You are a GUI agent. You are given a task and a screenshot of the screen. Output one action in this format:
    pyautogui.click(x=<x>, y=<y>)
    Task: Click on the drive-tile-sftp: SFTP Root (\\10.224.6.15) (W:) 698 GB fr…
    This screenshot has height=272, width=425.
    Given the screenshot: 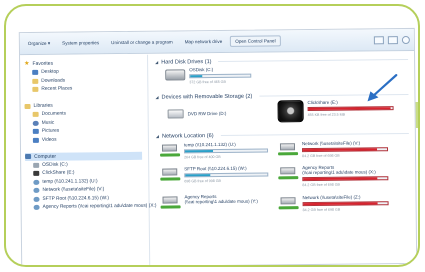 What is the action you would take?
    pyautogui.click(x=214, y=174)
    